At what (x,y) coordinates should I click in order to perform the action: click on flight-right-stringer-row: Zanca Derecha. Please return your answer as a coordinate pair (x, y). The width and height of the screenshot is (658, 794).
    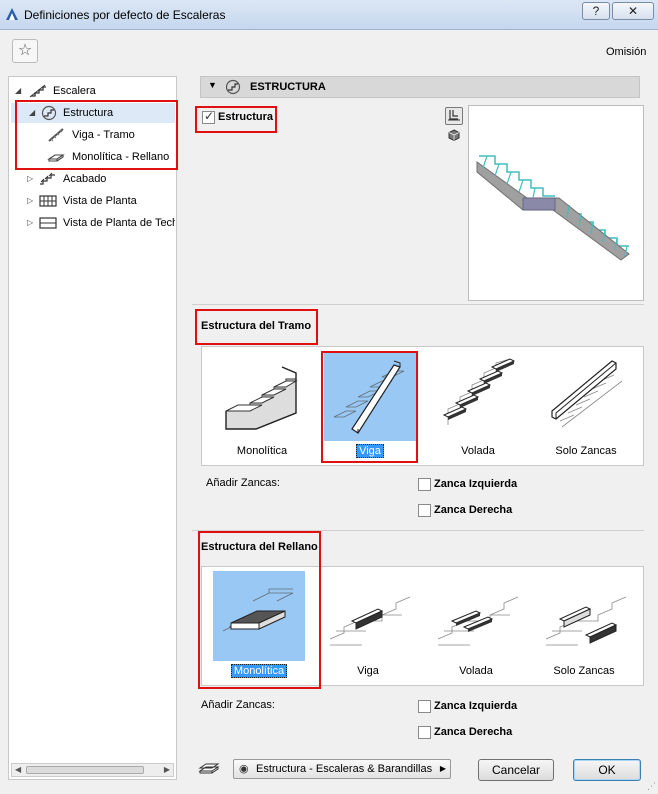
    Looking at the image, I should click on (465, 510).